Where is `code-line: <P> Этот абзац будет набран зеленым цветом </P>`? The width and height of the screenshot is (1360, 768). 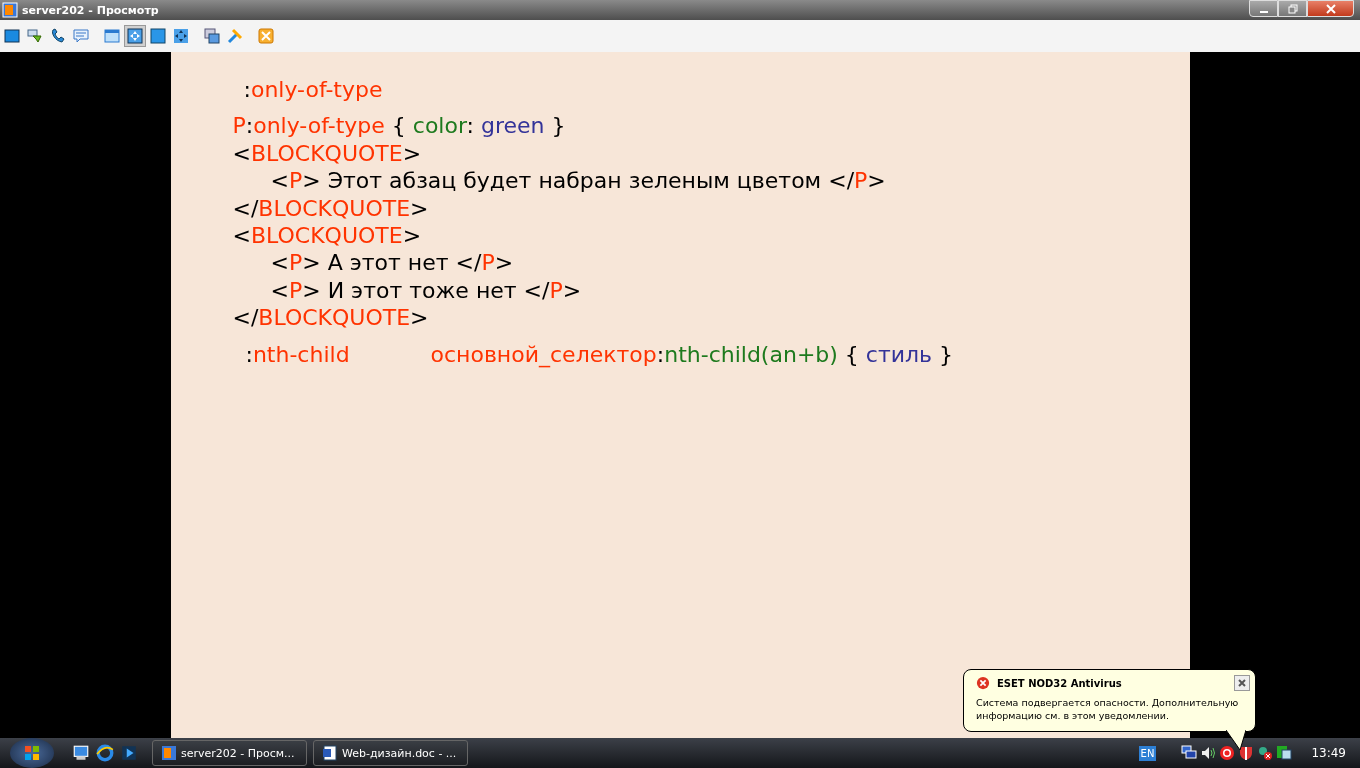
code-line: <P> Этот абзац будет набран зеленым цветом </P> is located at coordinates (578, 181).